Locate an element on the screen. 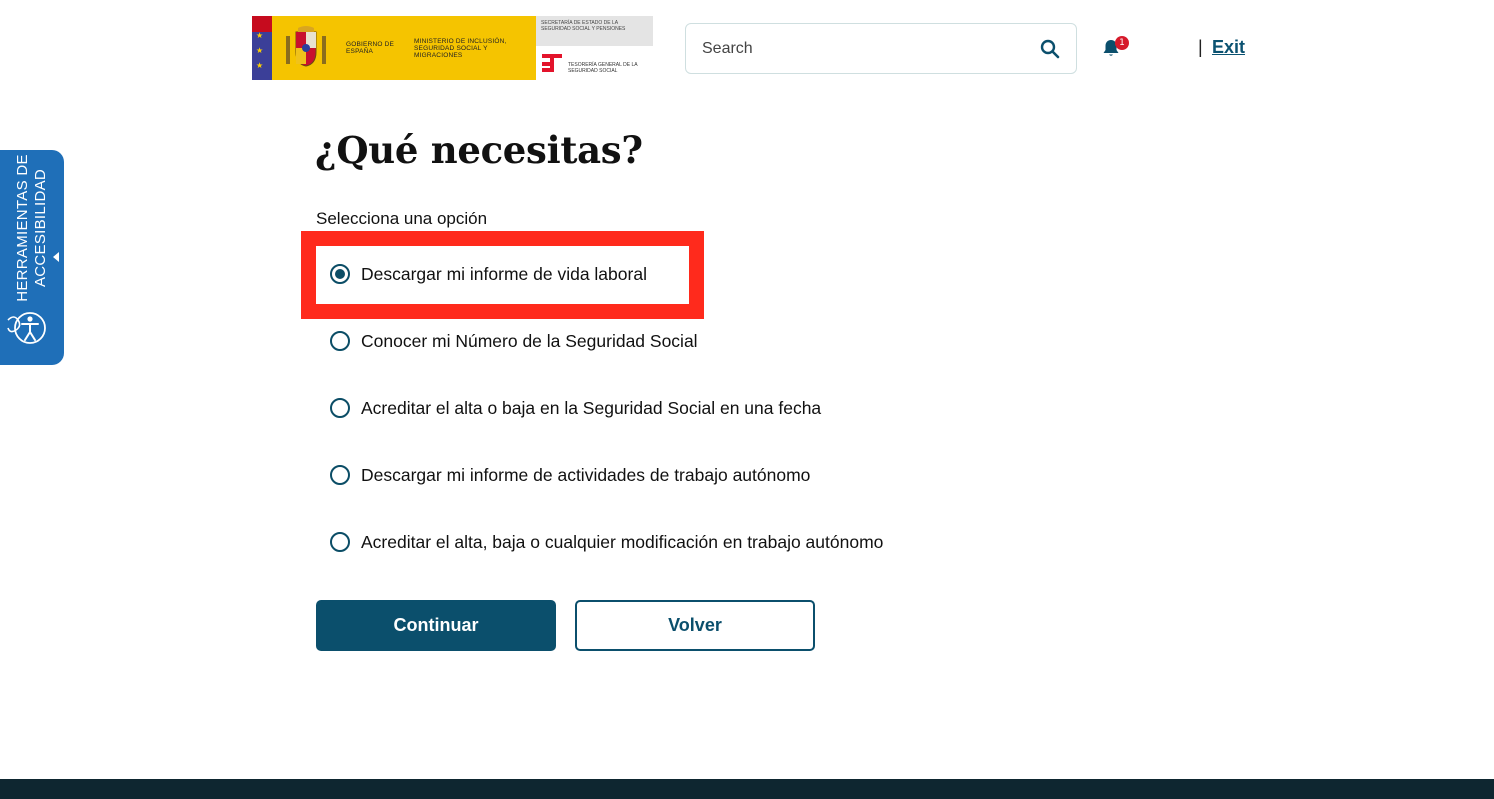 Image resolution: width=1494 pixels, height=799 pixels. accessibility-label-line1: HERRAMIENTAS DE is located at coordinates (22, 228).